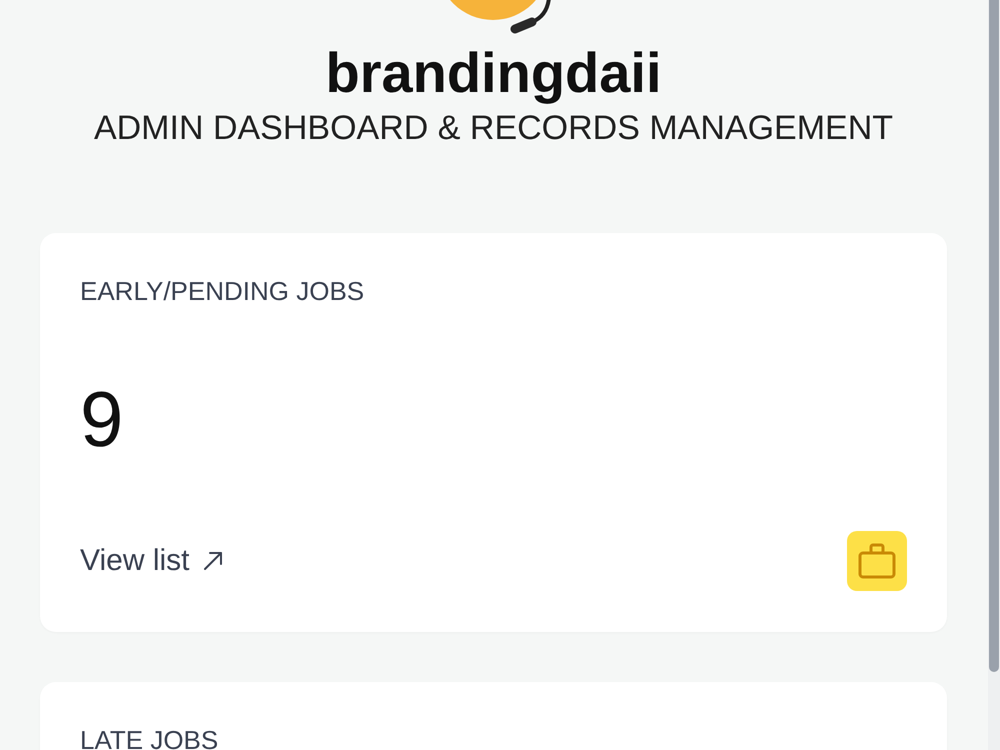 This screenshot has width=1000, height=750. Describe the element at coordinates (213, 561) in the screenshot. I see `arrow-up-right-icon` at that location.